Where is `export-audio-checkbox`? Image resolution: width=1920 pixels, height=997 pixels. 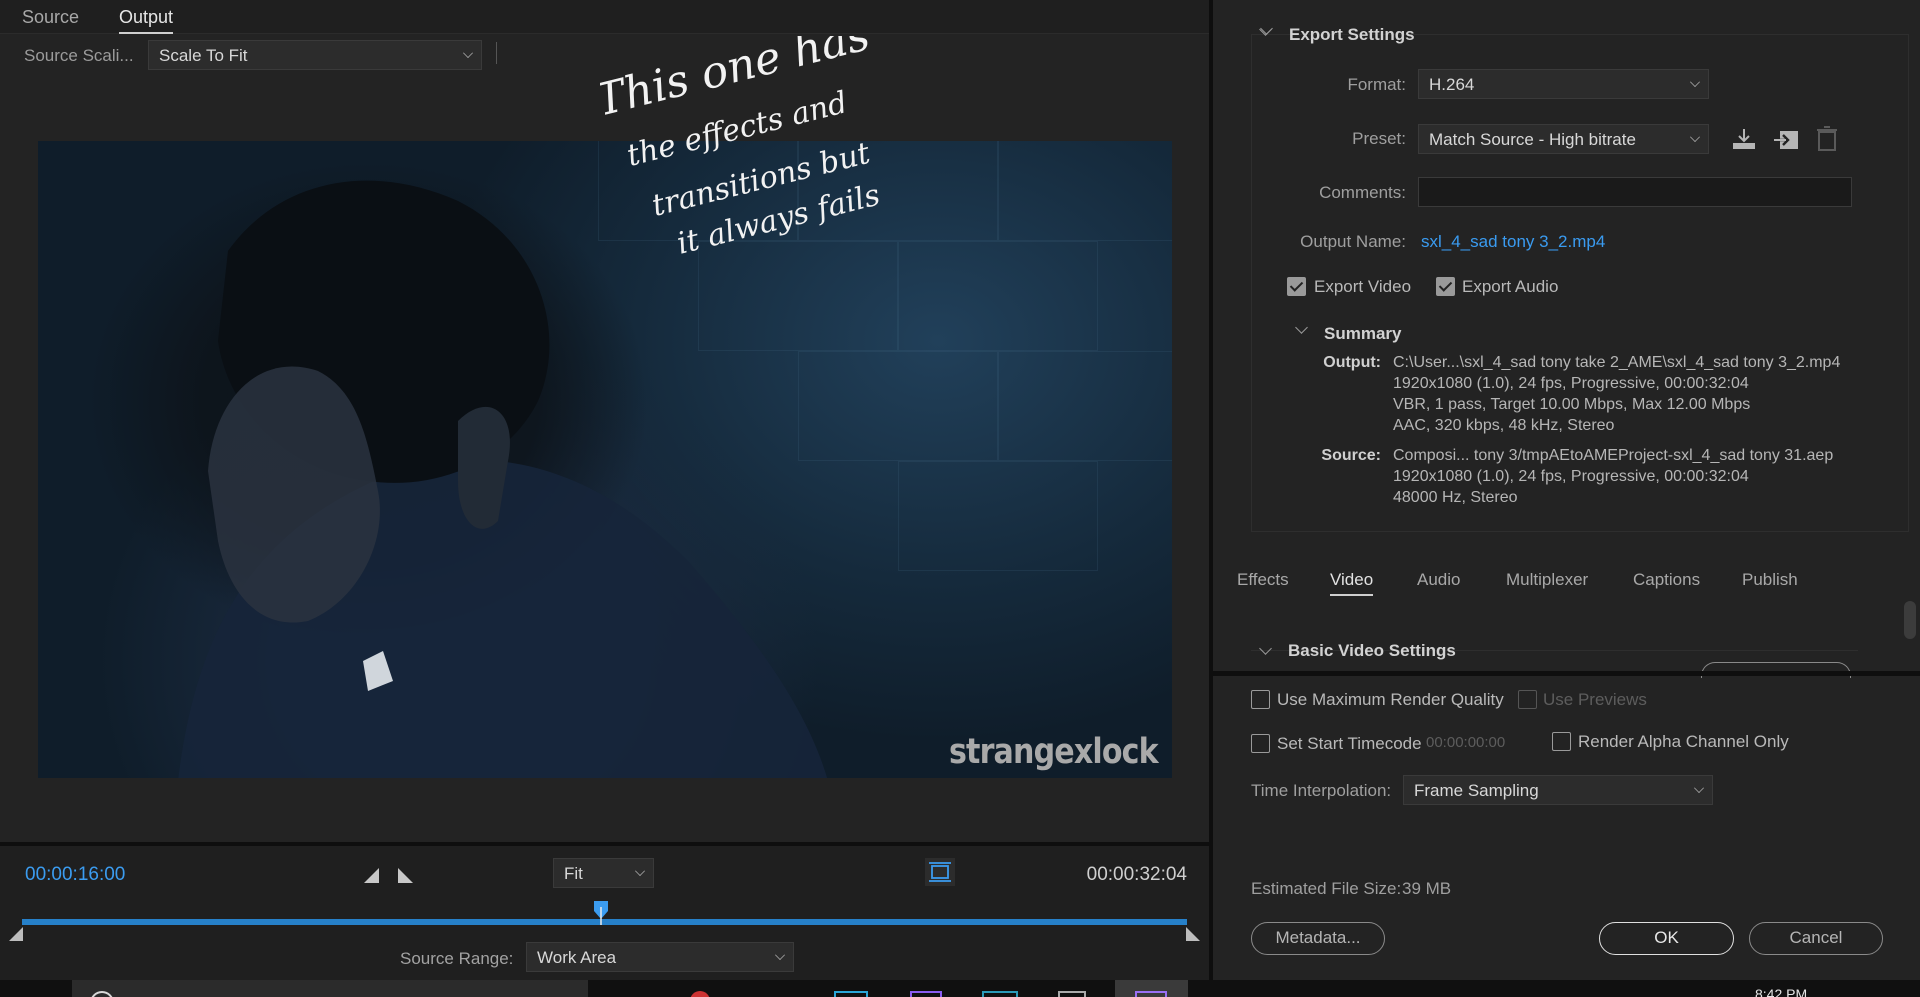 export-audio-checkbox is located at coordinates (1445, 286).